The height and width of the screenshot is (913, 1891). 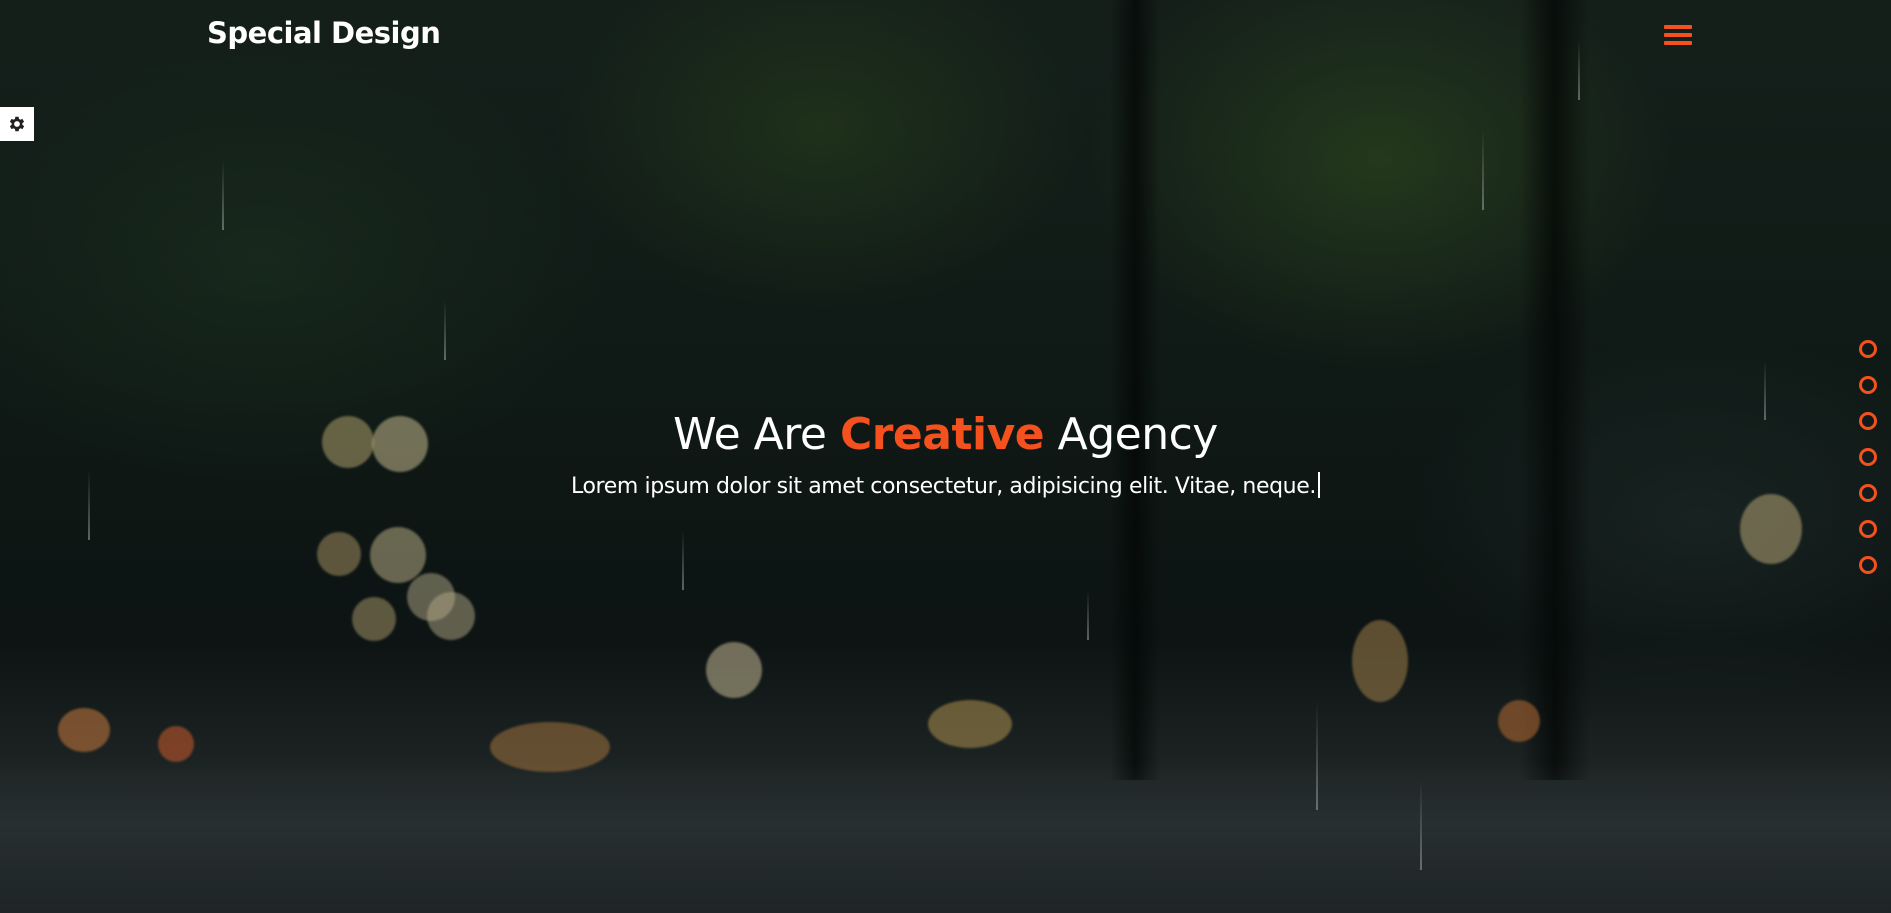 What do you see at coordinates (1138, 434) in the screenshot?
I see `hero-title-after: Agency` at bounding box center [1138, 434].